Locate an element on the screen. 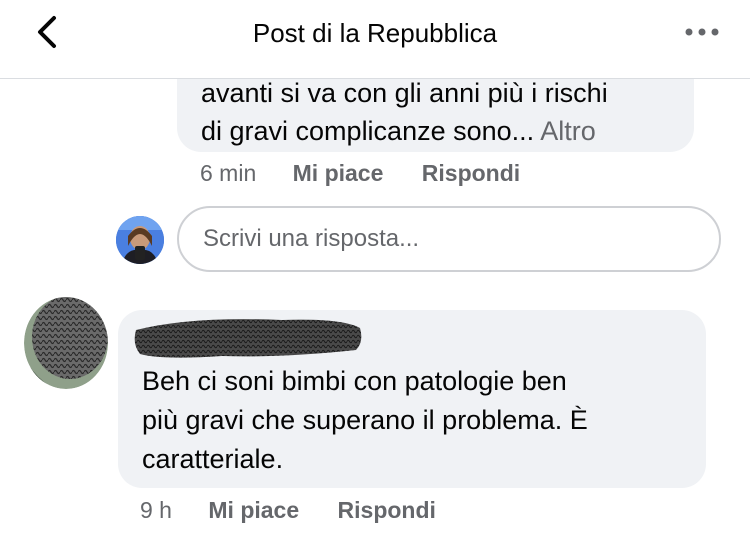  more-options-button is located at coordinates (702, 32).